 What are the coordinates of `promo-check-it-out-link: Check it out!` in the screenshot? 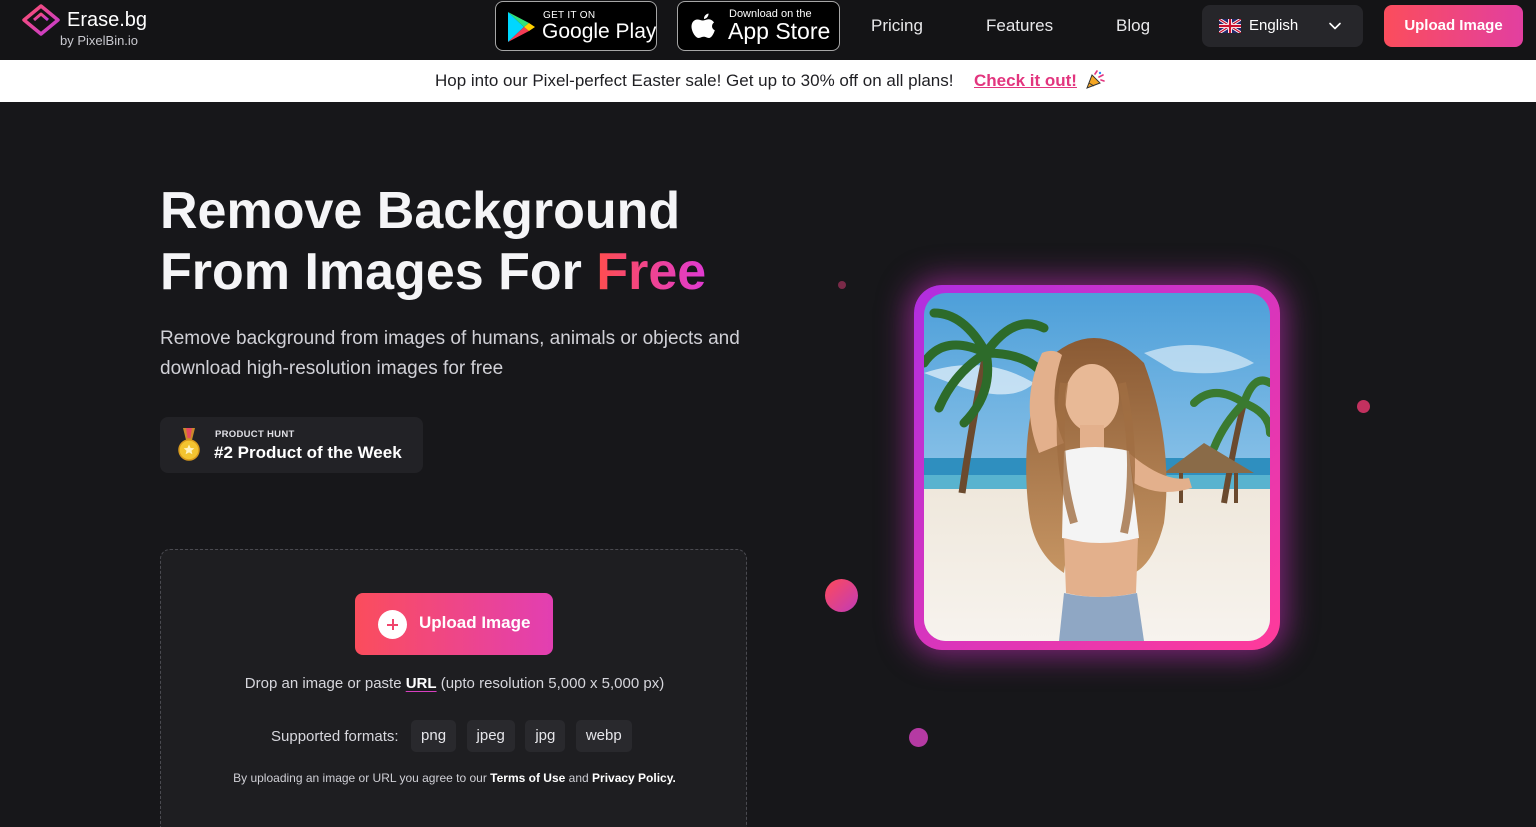 It's located at (1025, 81).